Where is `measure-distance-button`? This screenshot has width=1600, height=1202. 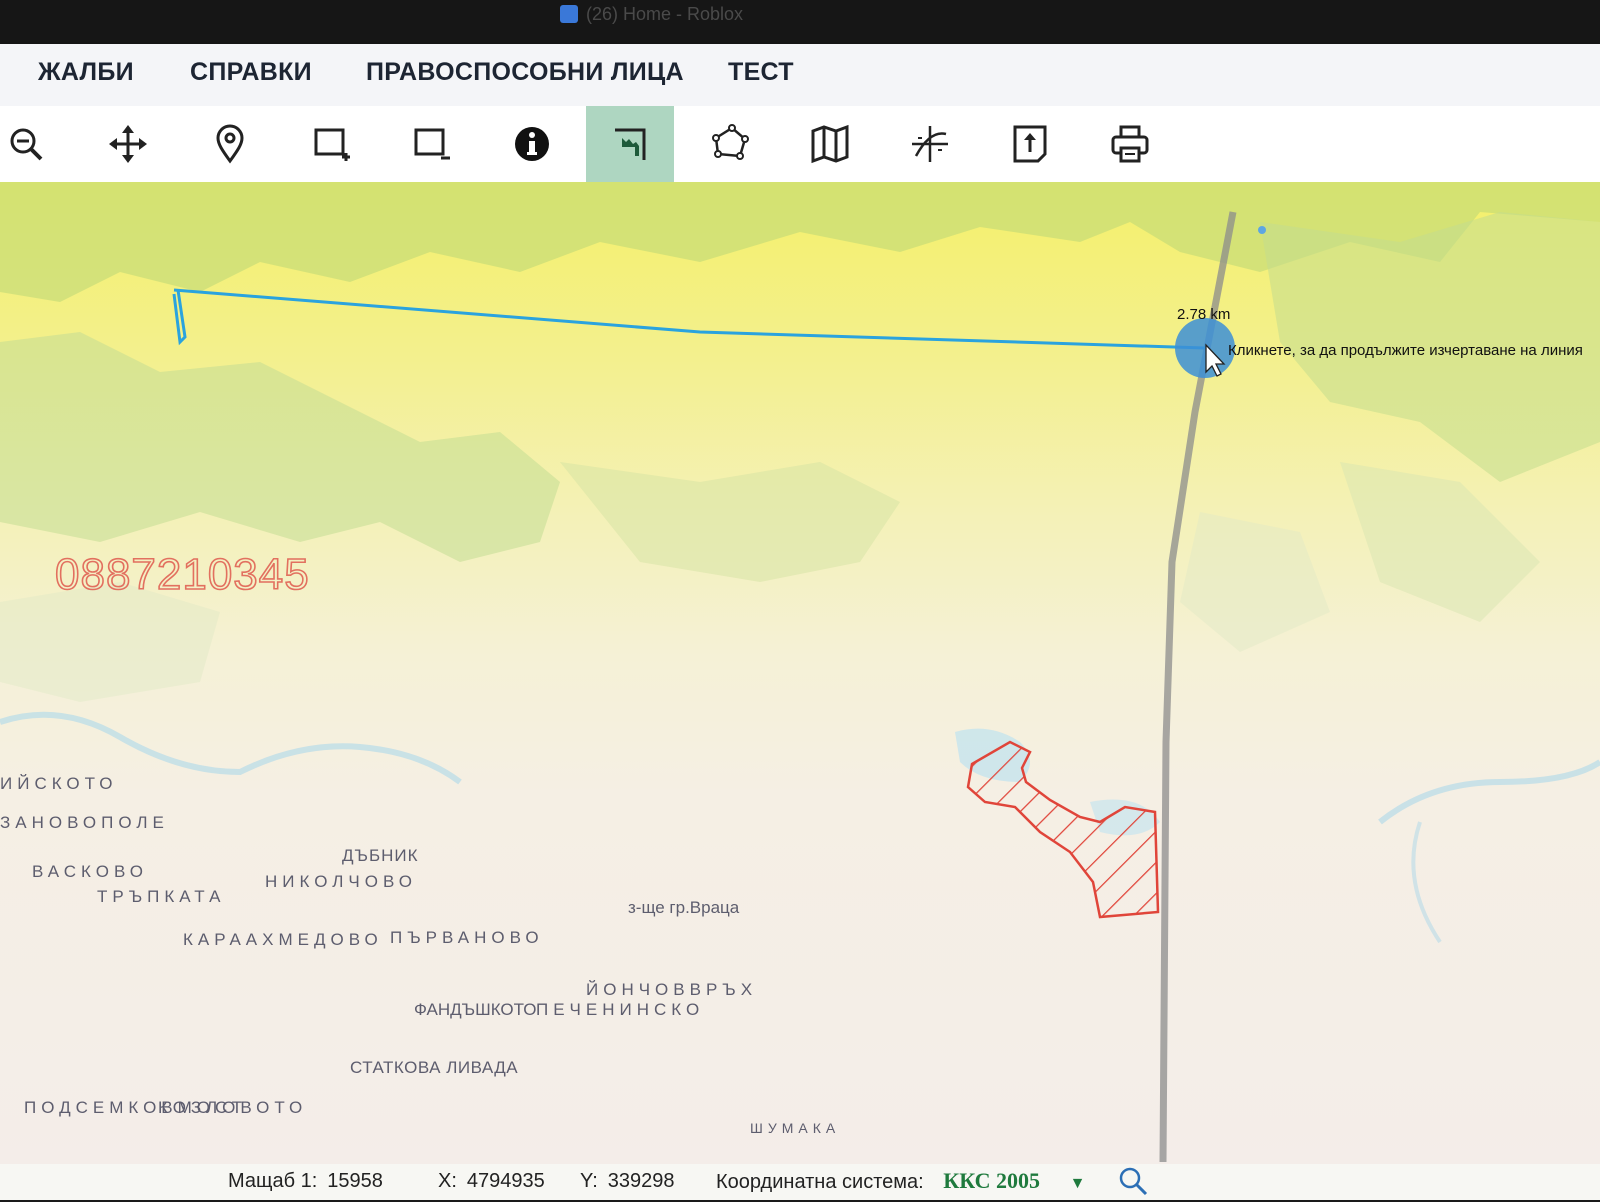
measure-distance-button is located at coordinates (630, 144).